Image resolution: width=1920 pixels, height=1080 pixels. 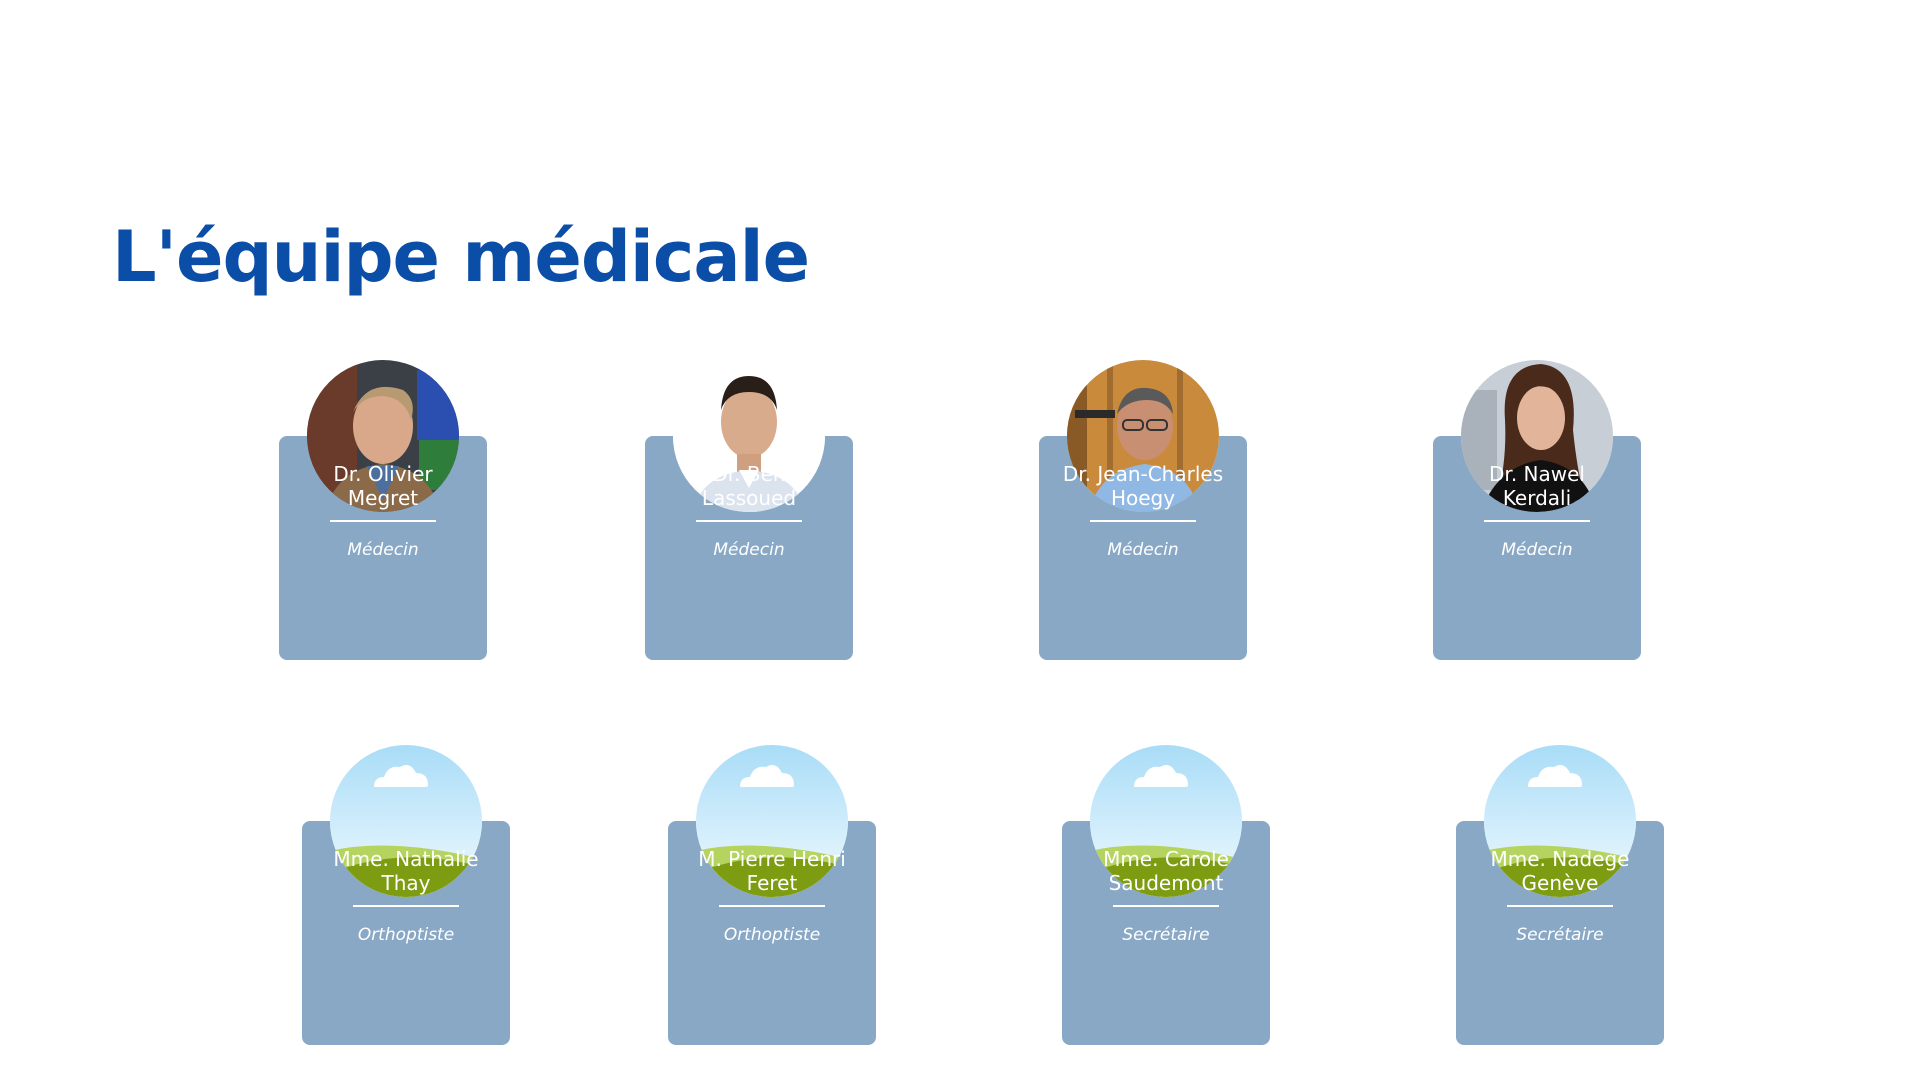 I want to click on member-name: Dr. Nawel Kerdali, so click(x=1537, y=486).